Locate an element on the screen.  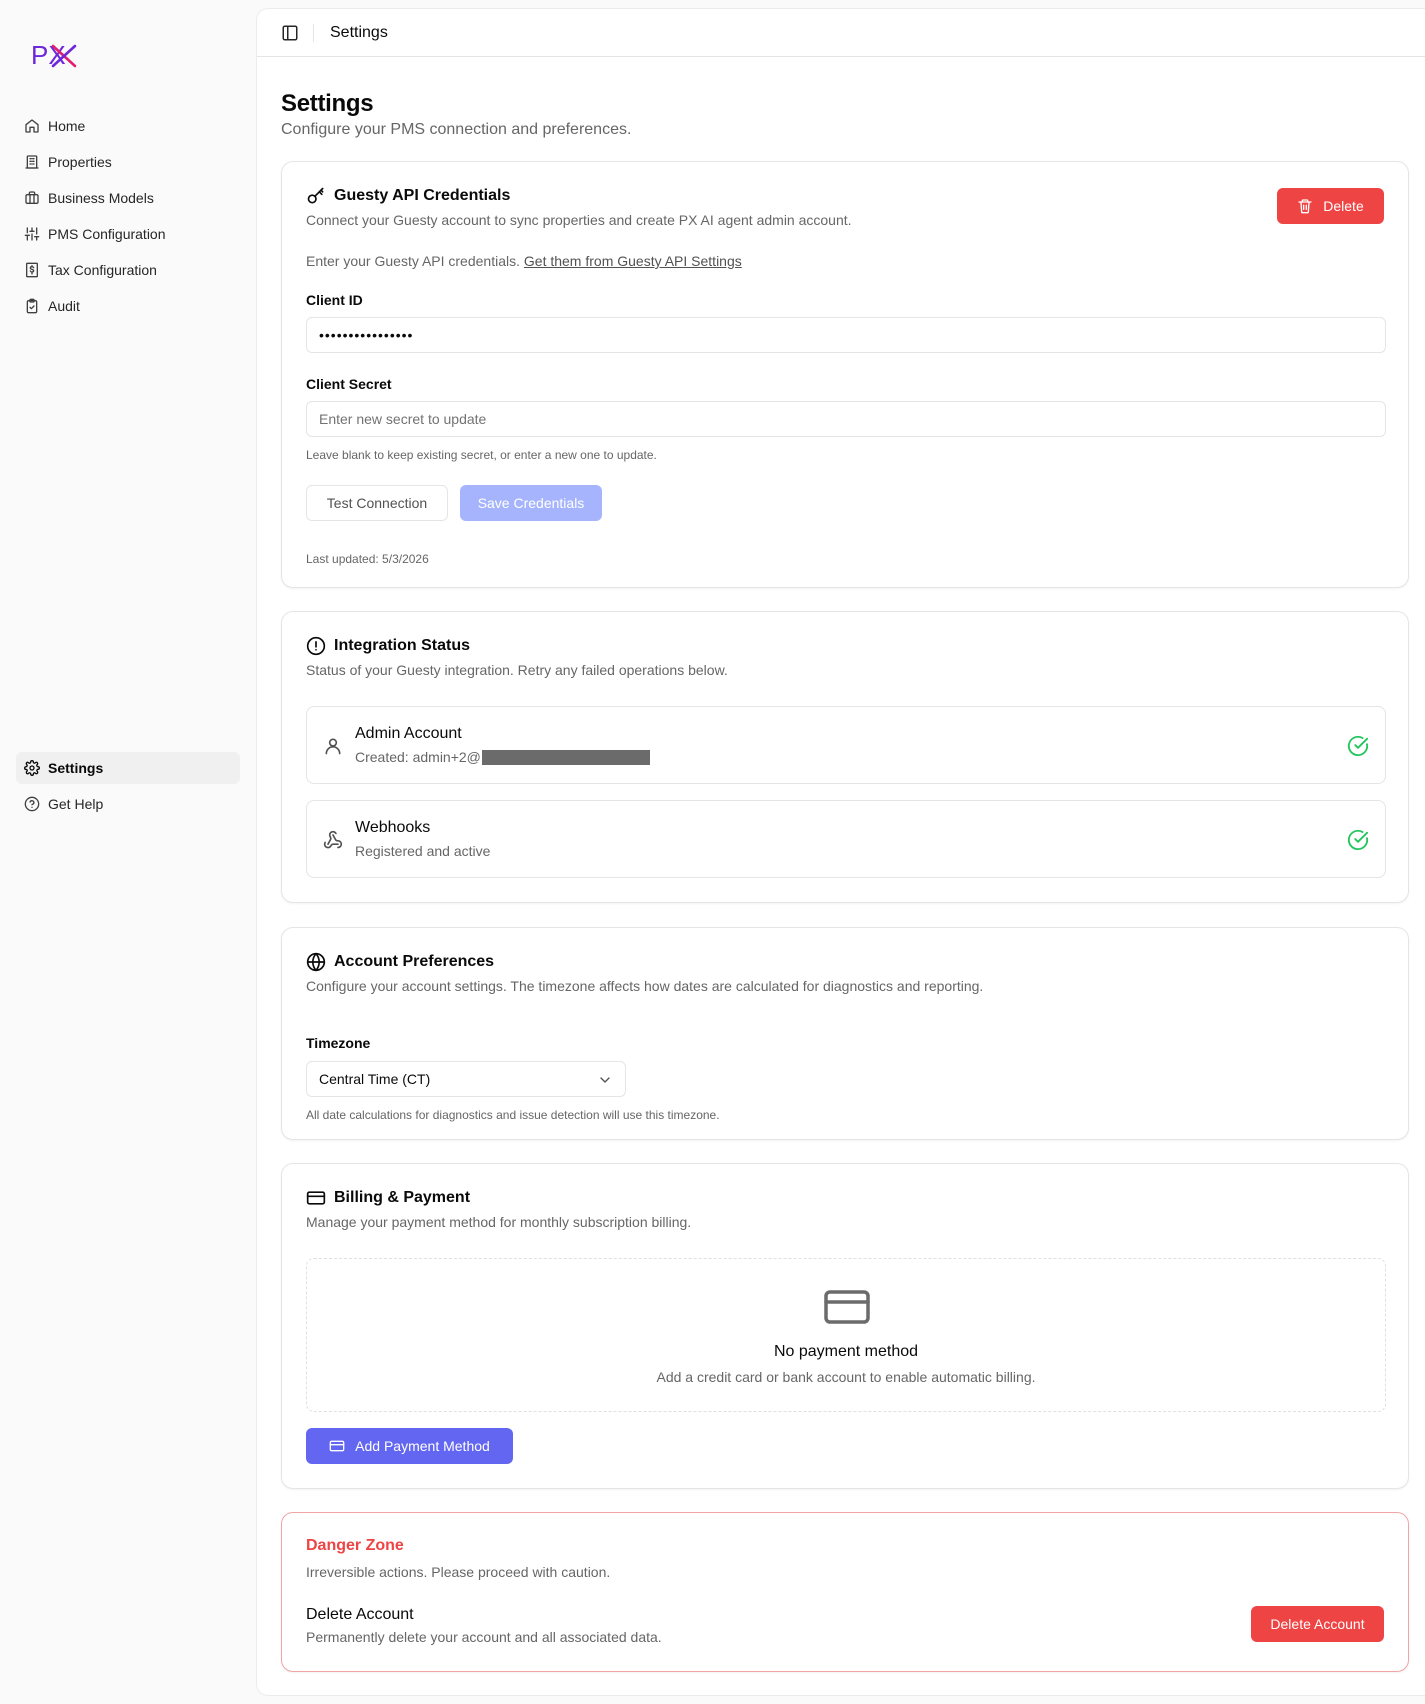
globe-icon is located at coordinates (316, 962).